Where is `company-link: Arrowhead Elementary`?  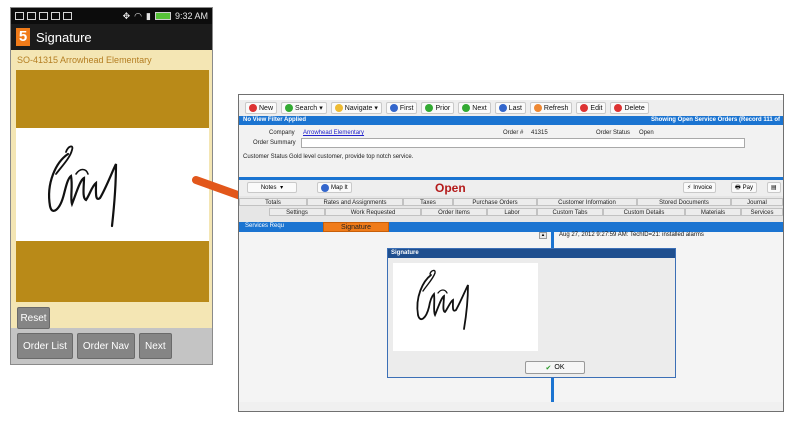 company-link: Arrowhead Elementary is located at coordinates (333, 133).